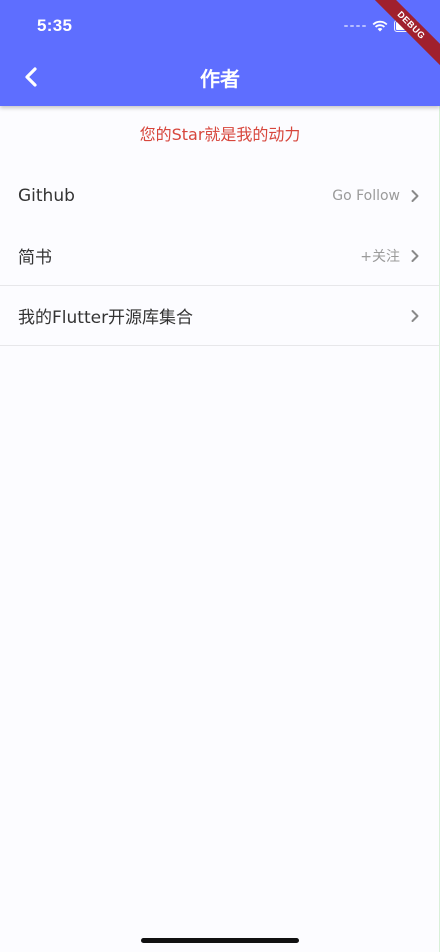 The image size is (440, 952). What do you see at coordinates (400, 40) in the screenshot?
I see `debug-banner: DEBUG` at bounding box center [400, 40].